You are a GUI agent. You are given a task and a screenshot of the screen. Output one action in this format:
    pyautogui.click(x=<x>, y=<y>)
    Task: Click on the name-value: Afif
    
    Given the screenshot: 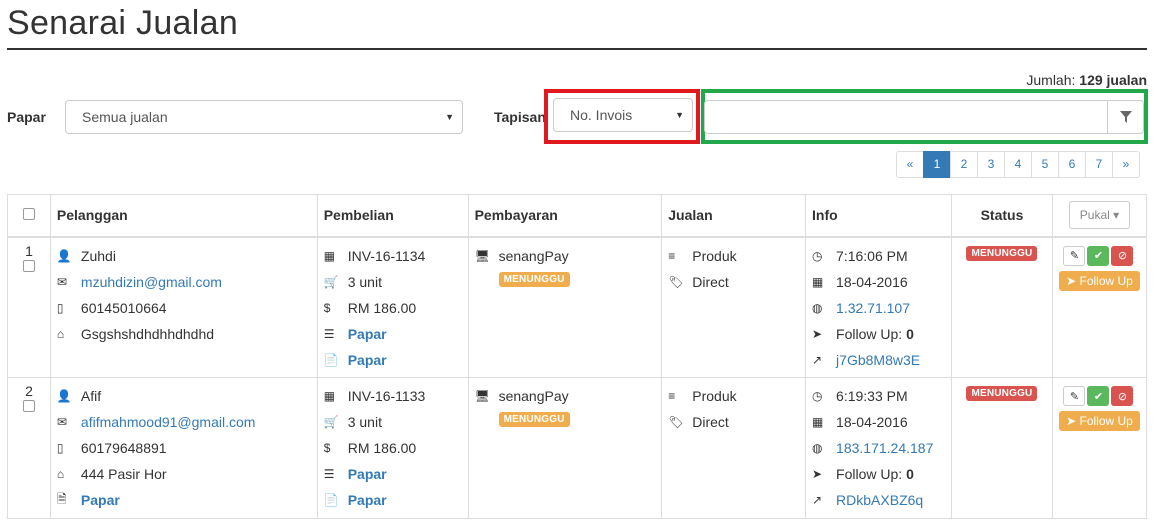 What is the action you would take?
    pyautogui.click(x=91, y=396)
    